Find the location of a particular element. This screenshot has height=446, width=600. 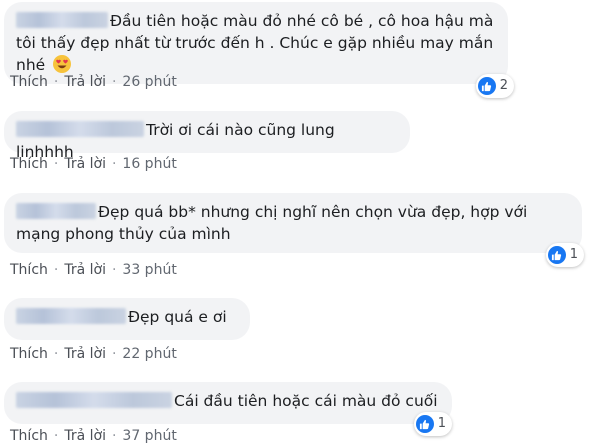

comment-bubble: Trời ơi cái nào cũng lung linhhhh is located at coordinates (207, 136).